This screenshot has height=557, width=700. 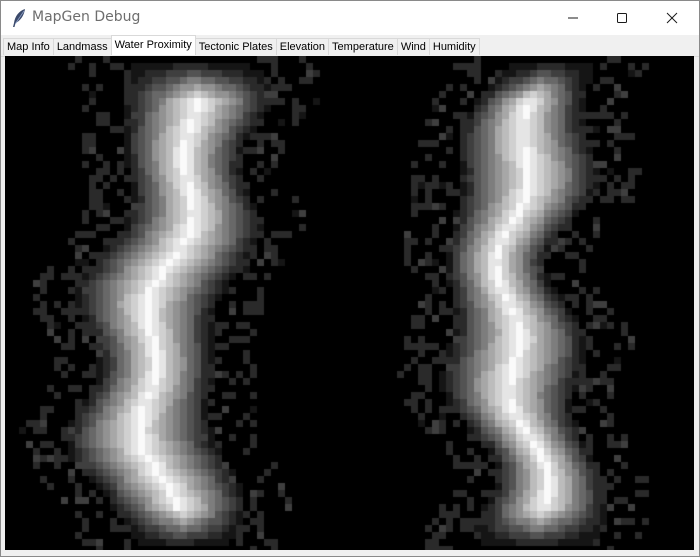 What do you see at coordinates (363, 46) in the screenshot?
I see `tab-temperature: Temperature` at bounding box center [363, 46].